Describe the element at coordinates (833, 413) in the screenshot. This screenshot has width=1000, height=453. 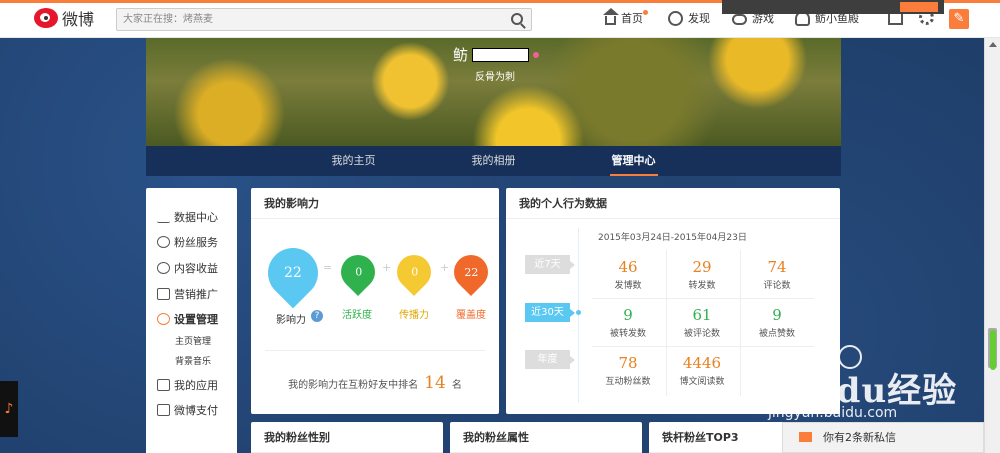
I see `watermark-url: jingyan.baidu.com` at that location.